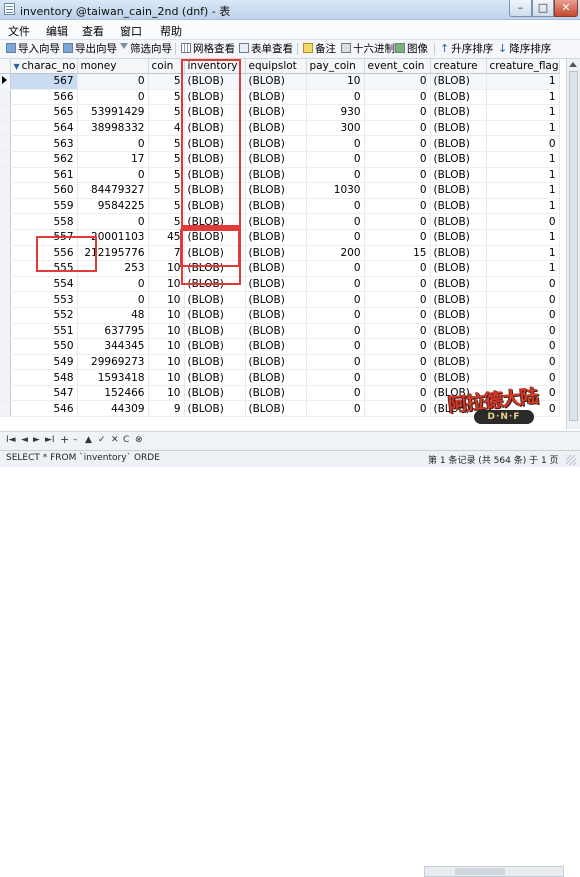 This screenshot has height=877, width=580. I want to click on table-row: 557 20001103 45 (BLOB) (BLOB) 0 0 (BLOB) 1, so click(280, 237).